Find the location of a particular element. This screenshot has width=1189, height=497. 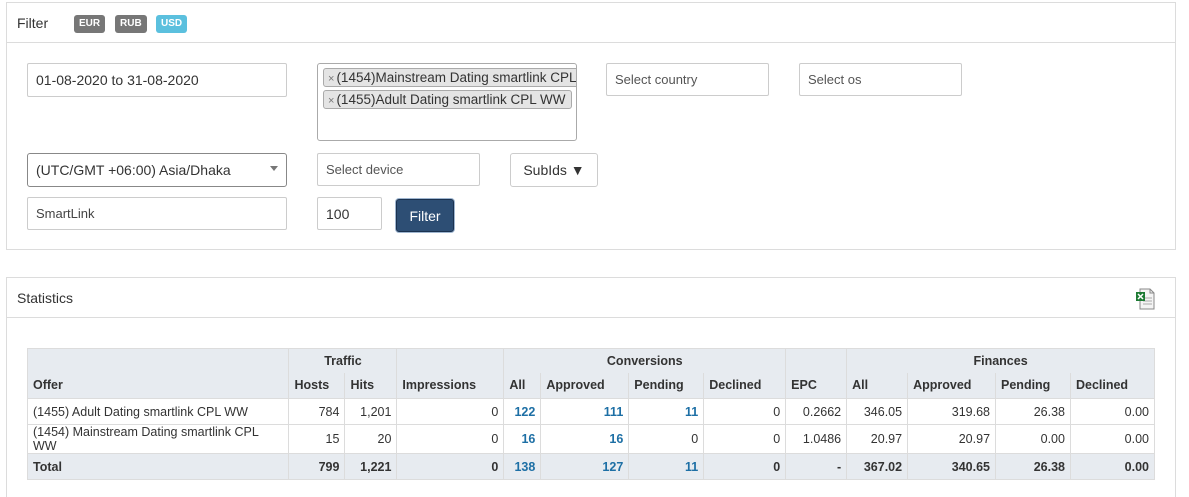

type-input: SmartLink is located at coordinates (157, 213).